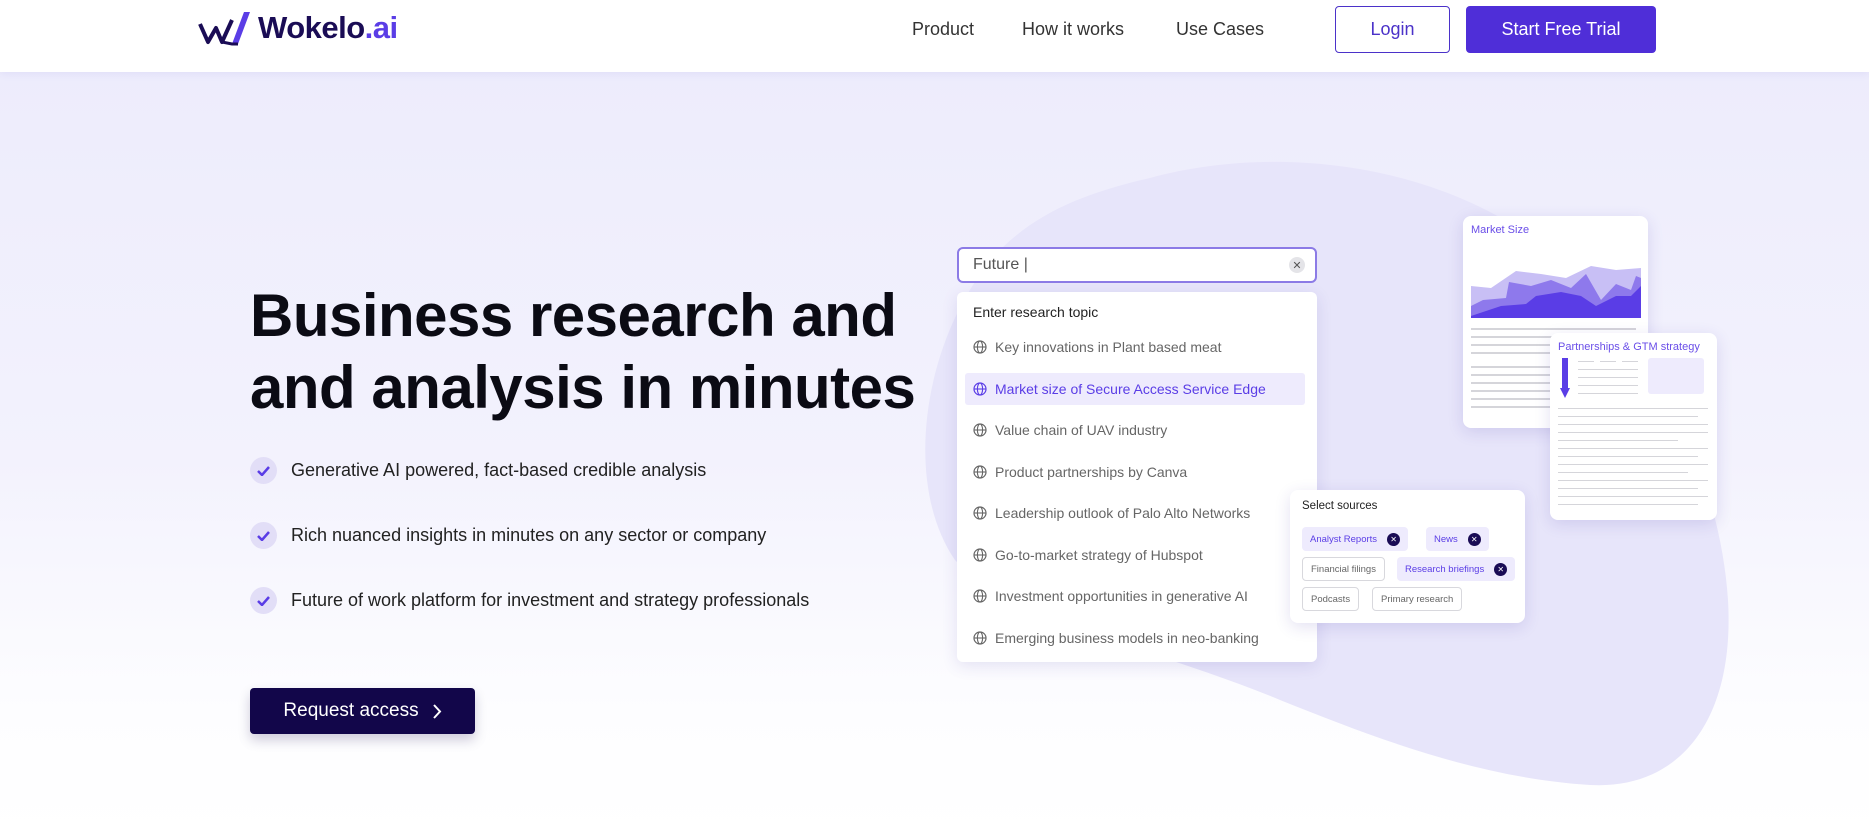  Describe the element at coordinates (1123, 513) in the screenshot. I see `suggestion-label: Leadership outlook of Palo Alto Networks` at that location.